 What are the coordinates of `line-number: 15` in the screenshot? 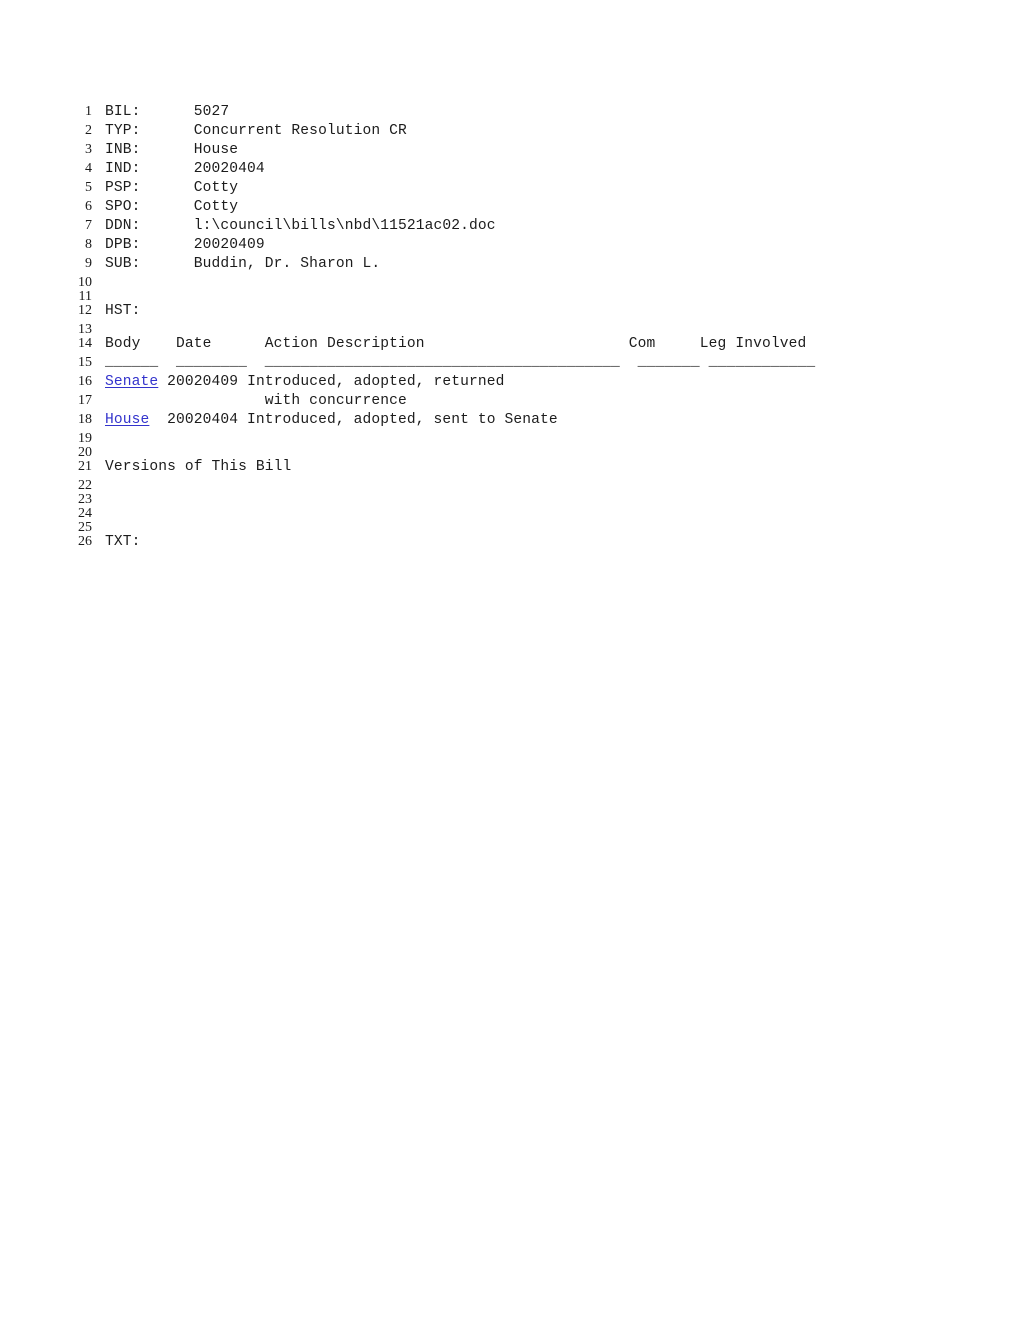 It's located at (85, 362).